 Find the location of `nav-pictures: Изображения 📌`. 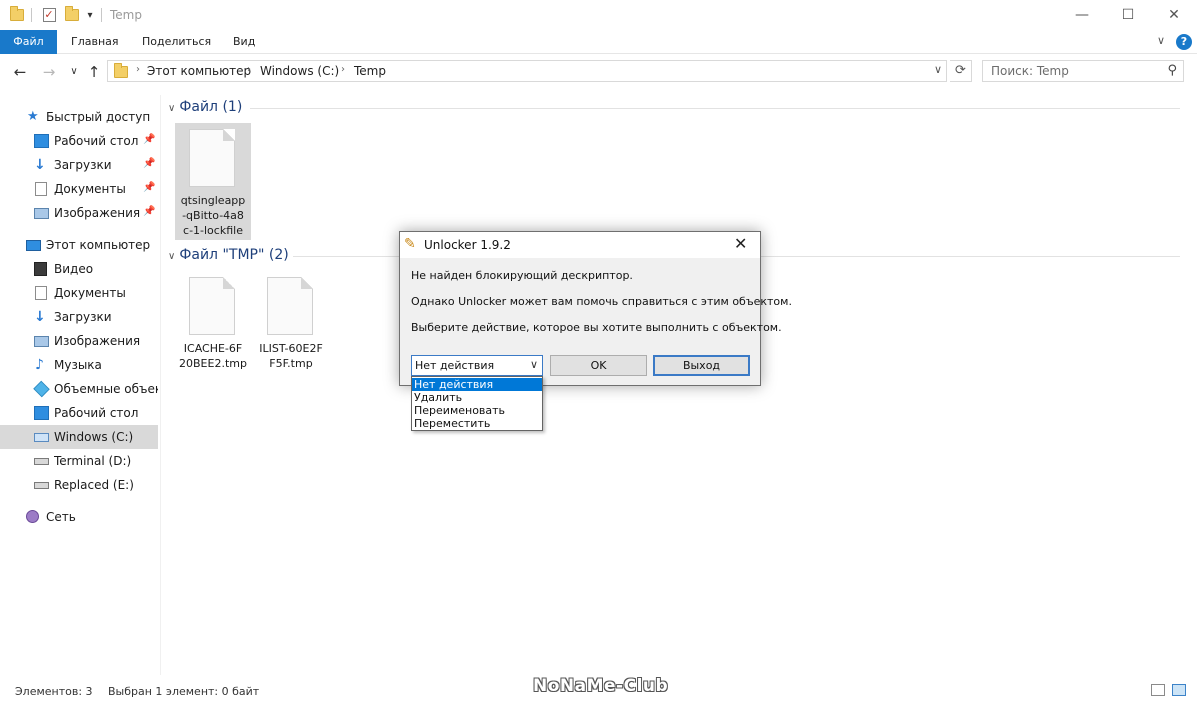

nav-pictures: Изображения 📌 is located at coordinates (79, 213).